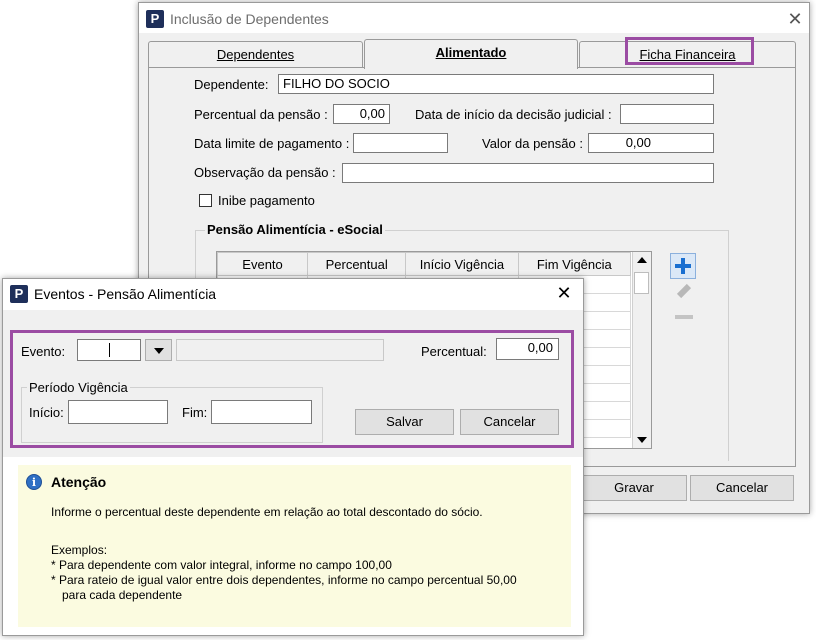 The height and width of the screenshot is (640, 816). I want to click on dependente-label: Dependente:, so click(231, 84).